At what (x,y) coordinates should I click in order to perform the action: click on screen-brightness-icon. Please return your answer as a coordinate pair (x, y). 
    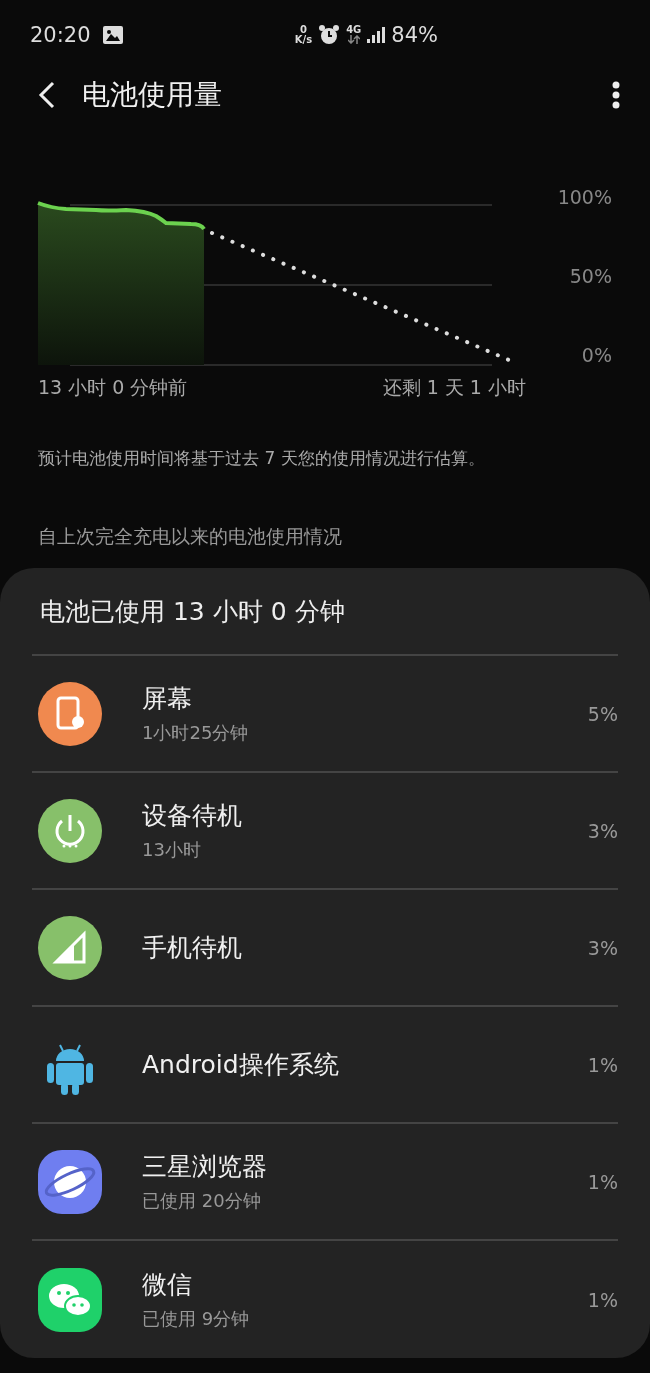
    Looking at the image, I should click on (70, 713).